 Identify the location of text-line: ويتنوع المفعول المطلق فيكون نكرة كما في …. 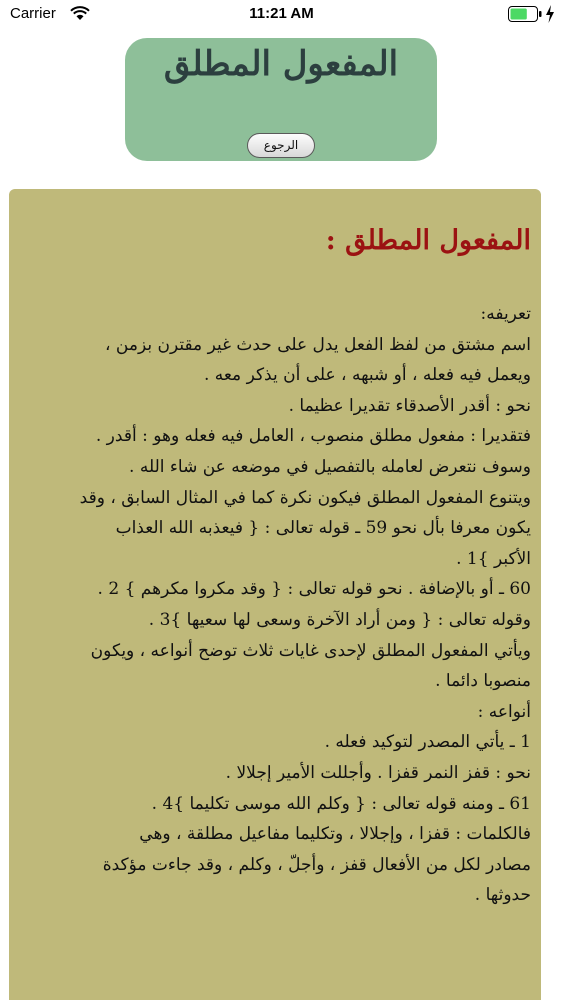
(305, 497).